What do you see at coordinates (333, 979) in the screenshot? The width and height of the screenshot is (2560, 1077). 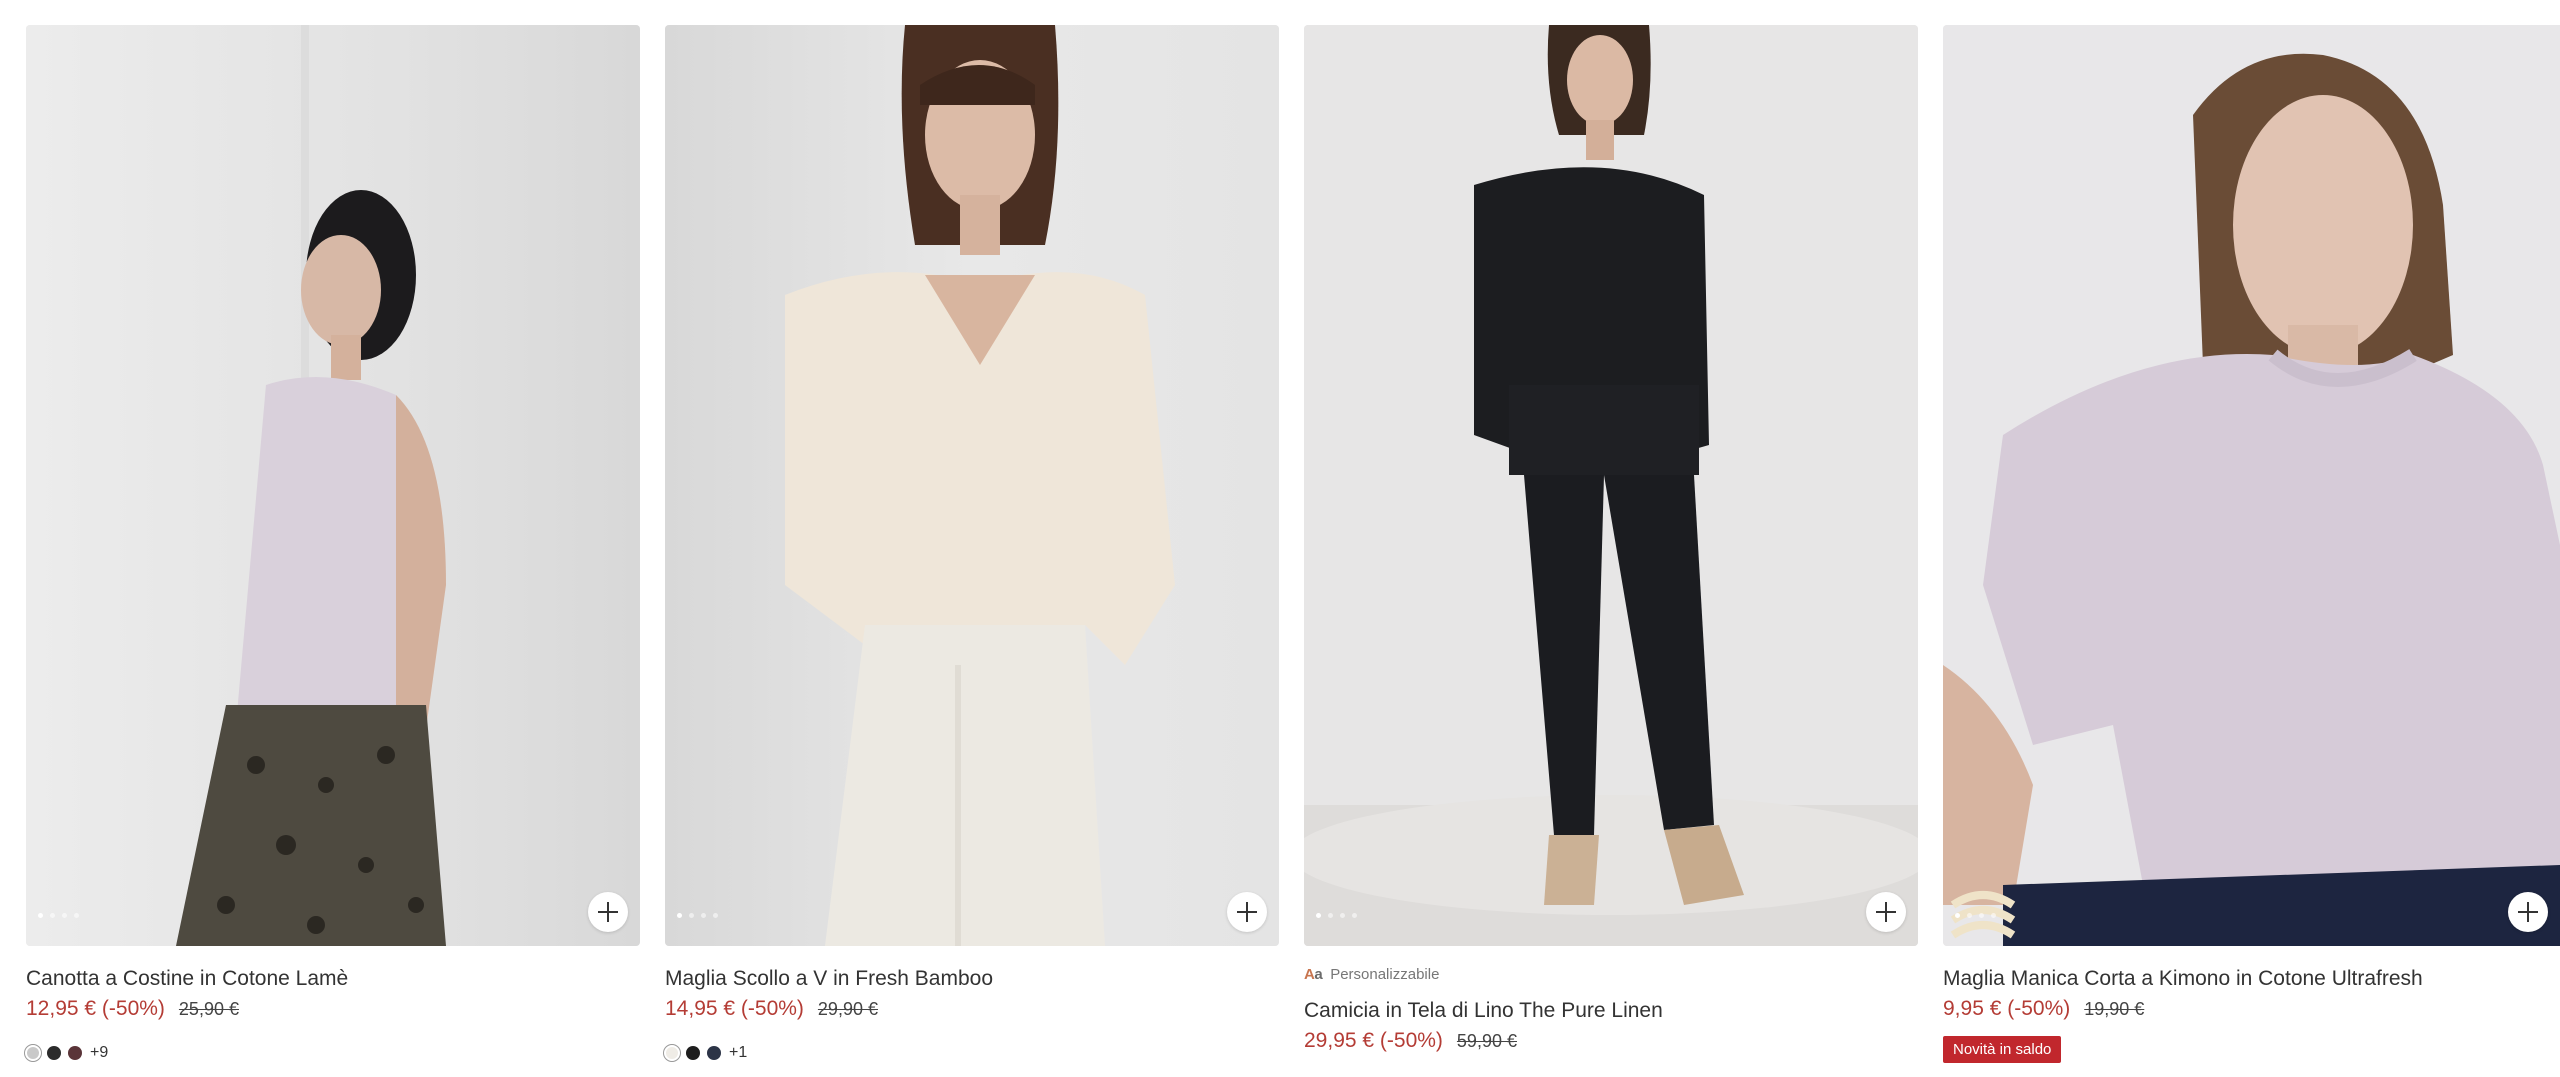 I see `product-title: Canotta a Costine in Cotone Lamè` at bounding box center [333, 979].